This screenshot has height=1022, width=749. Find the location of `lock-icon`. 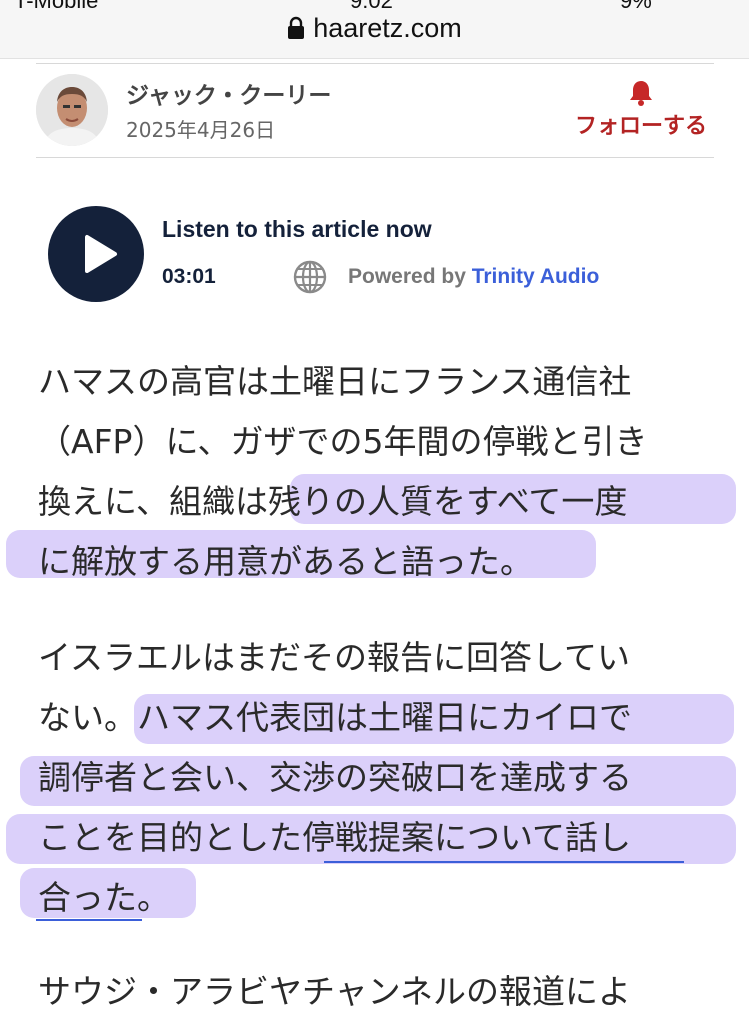

lock-icon is located at coordinates (296, 27).